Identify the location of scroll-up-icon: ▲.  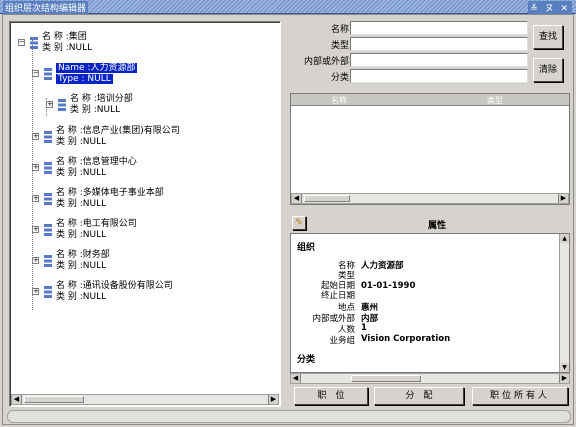
(564, 238).